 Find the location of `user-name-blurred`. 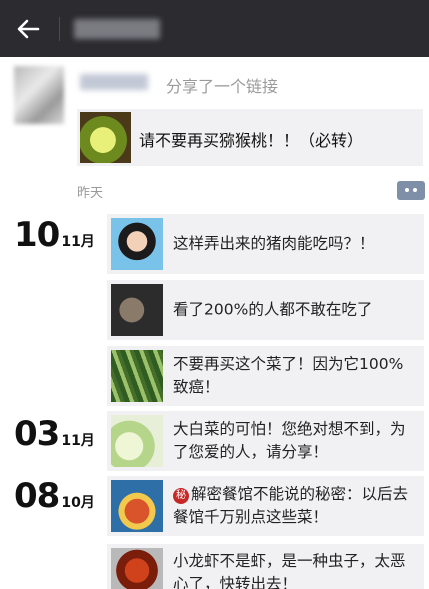

user-name-blurred is located at coordinates (114, 82).